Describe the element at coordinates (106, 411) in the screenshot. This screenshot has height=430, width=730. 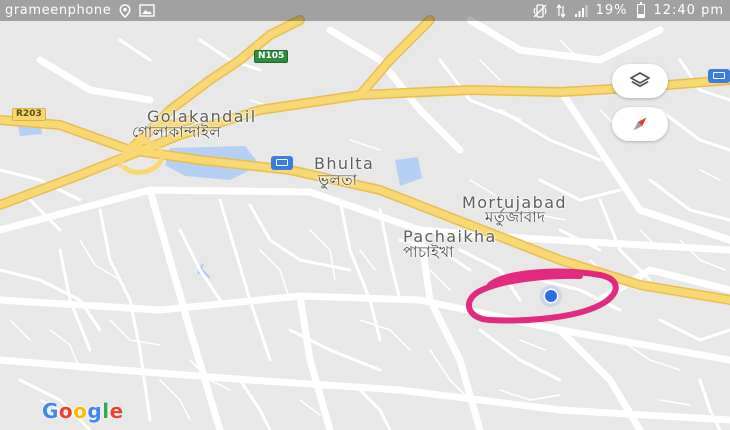
I see `google-logo-letter: l` at that location.